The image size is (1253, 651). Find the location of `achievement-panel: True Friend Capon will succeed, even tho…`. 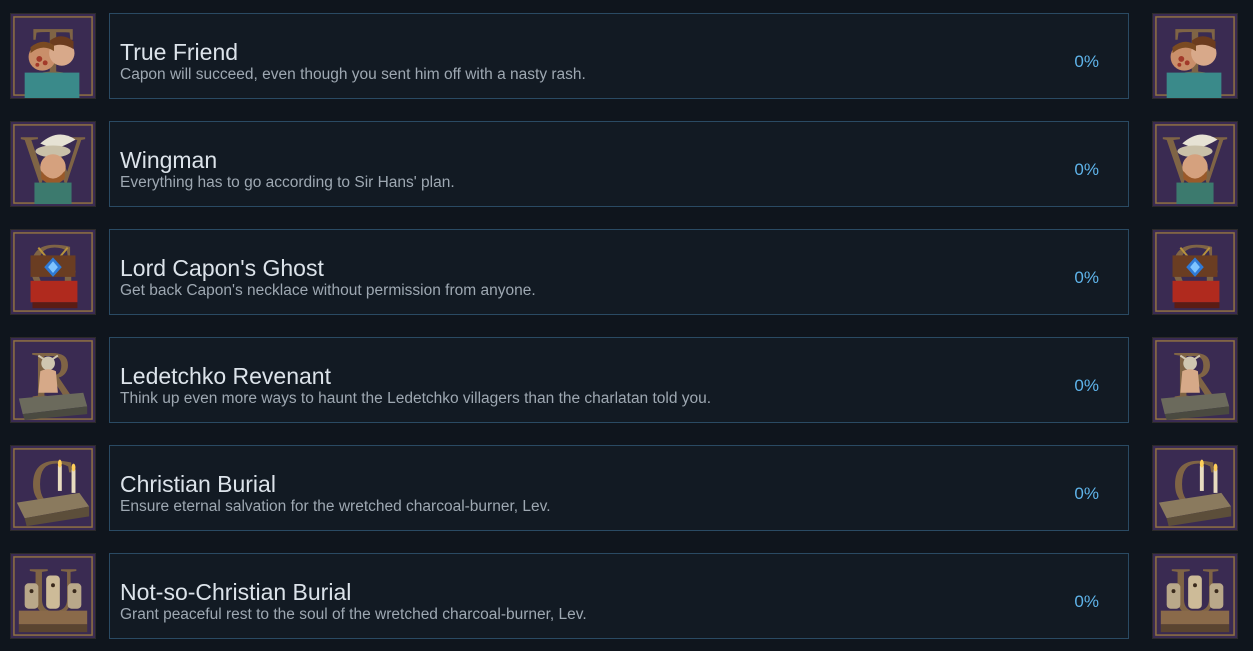

achievement-panel: True Friend Capon will succeed, even tho… is located at coordinates (619, 56).